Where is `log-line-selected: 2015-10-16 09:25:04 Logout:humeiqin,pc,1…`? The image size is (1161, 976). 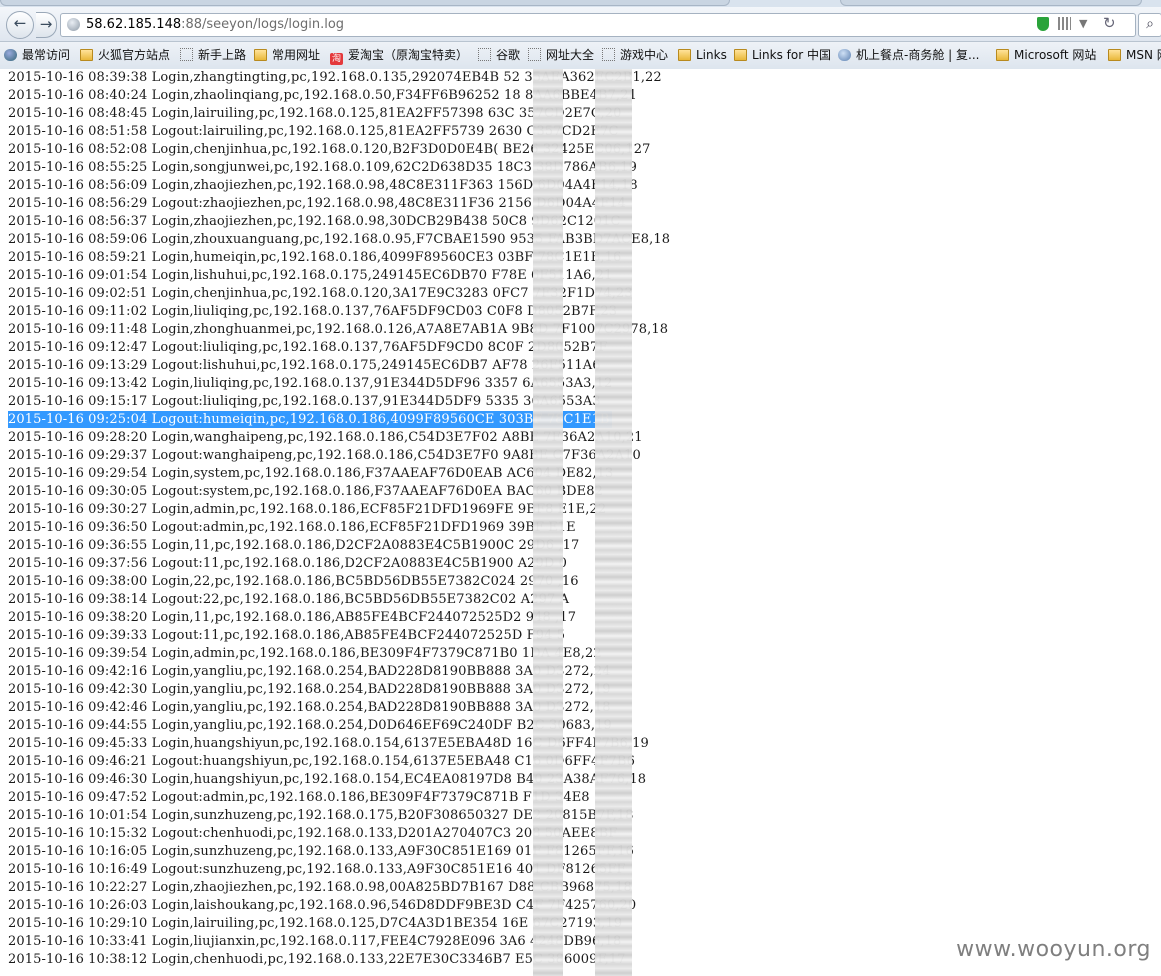 log-line-selected: 2015-10-16 09:25:04 Logout:humeiqin,pc,1… is located at coordinates (310, 419).